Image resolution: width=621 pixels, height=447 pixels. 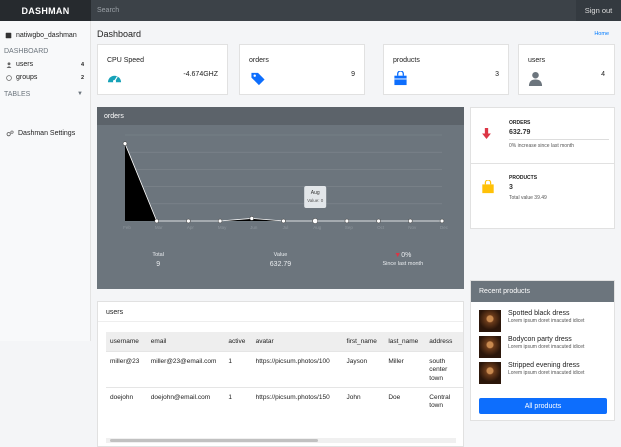 I want to click on column-header: avatar, so click(x=297, y=341).